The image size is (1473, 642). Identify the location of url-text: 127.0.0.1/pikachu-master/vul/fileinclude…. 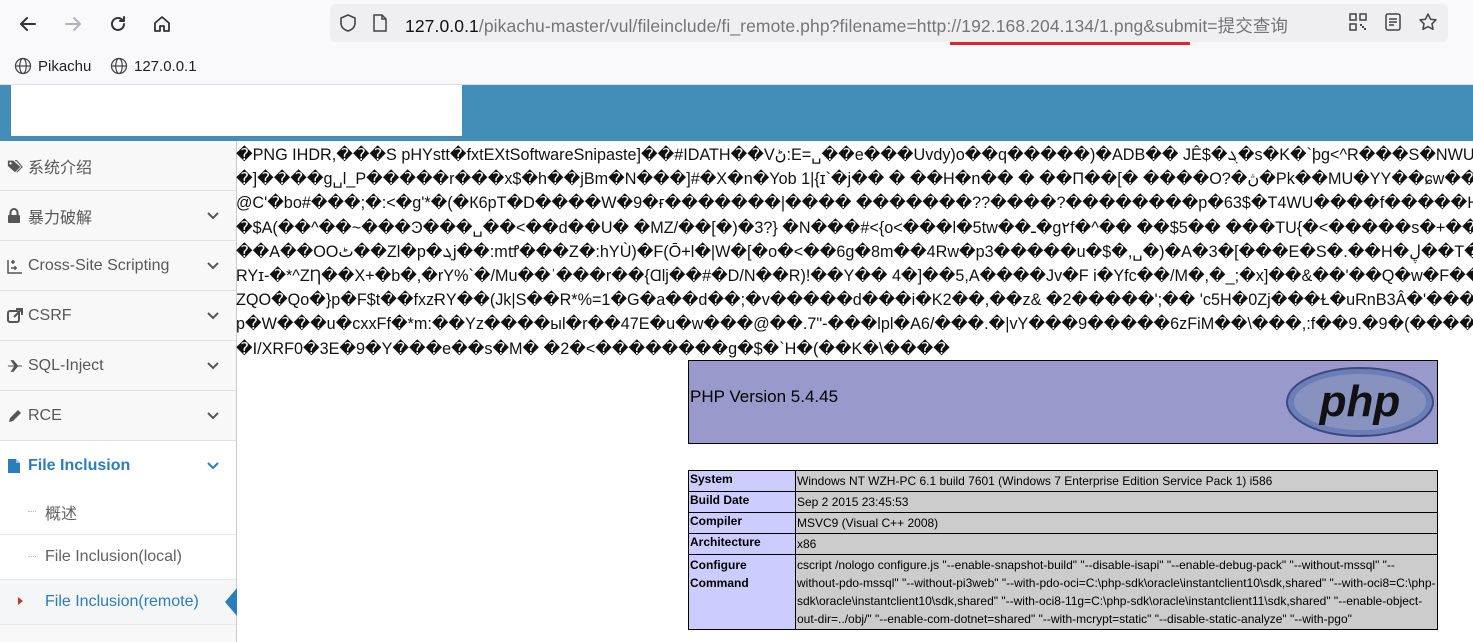
(865, 25).